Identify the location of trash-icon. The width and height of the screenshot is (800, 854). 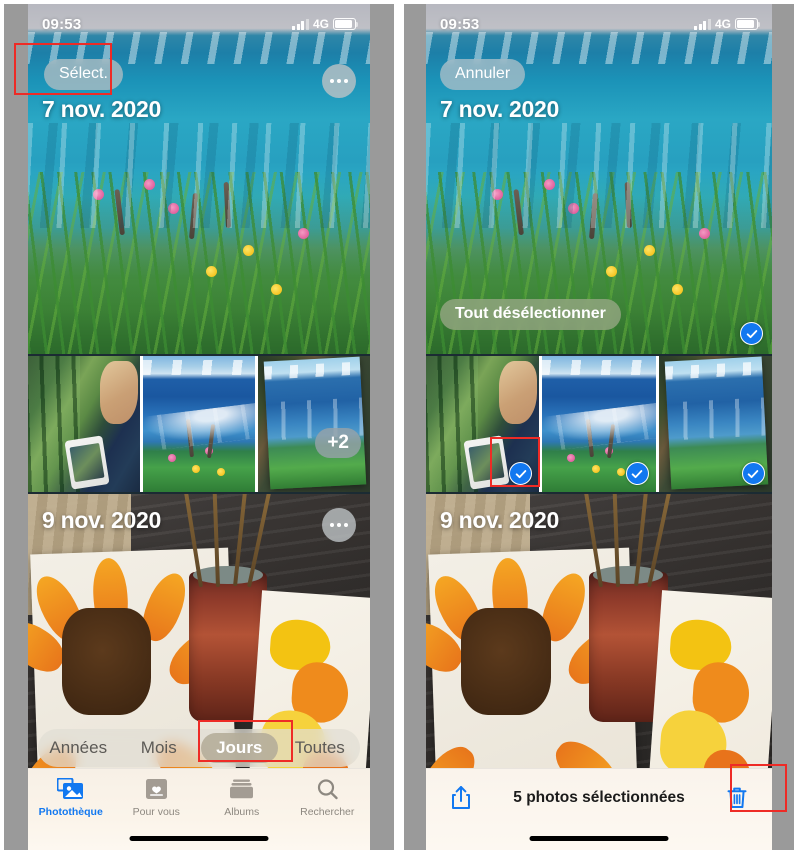
(737, 798).